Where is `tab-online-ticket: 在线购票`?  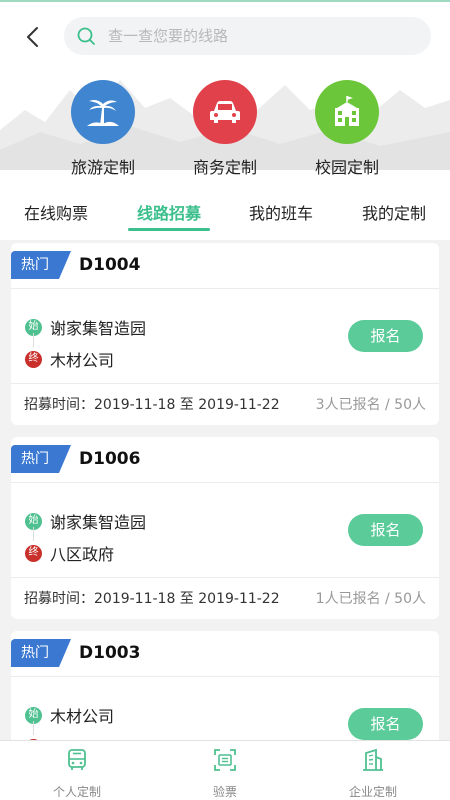 tab-online-ticket: 在线购票 is located at coordinates (56, 212).